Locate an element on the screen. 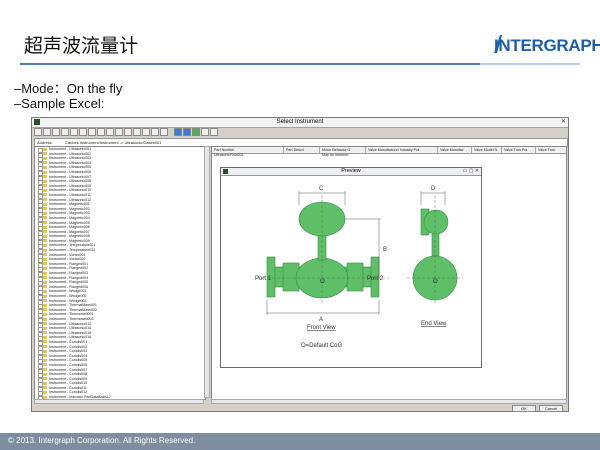  end-view-stem is located at coordinates (435, 244).